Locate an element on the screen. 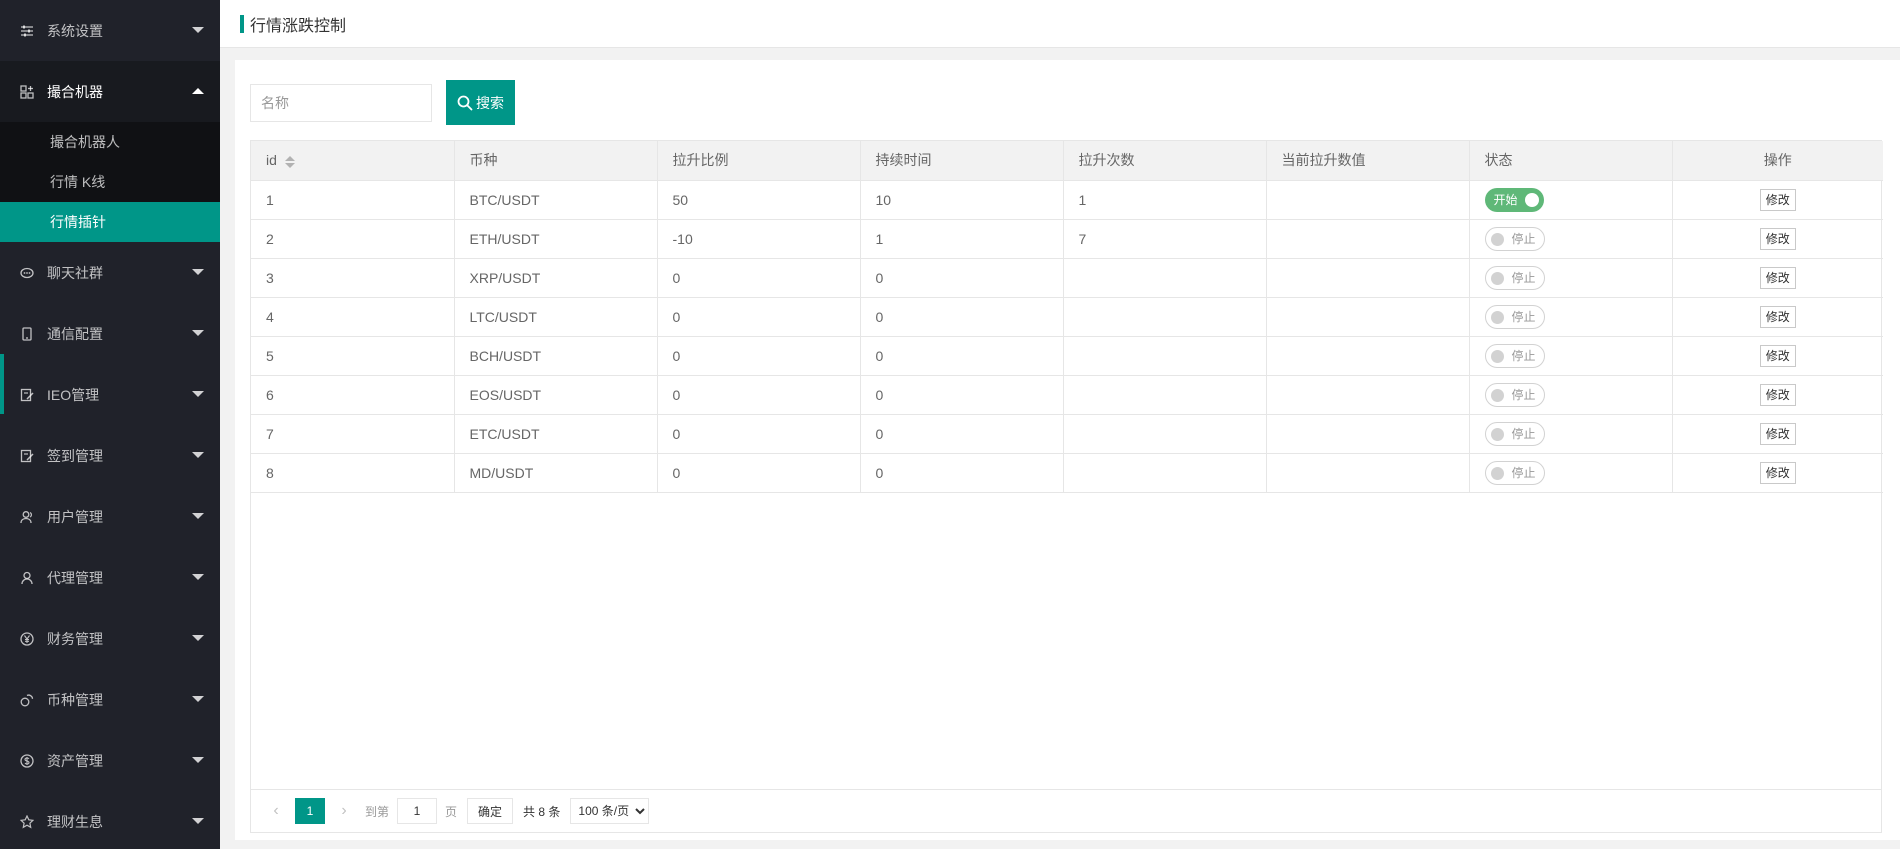 This screenshot has height=849, width=1900. column-header-status: 状态 is located at coordinates (1571, 161).